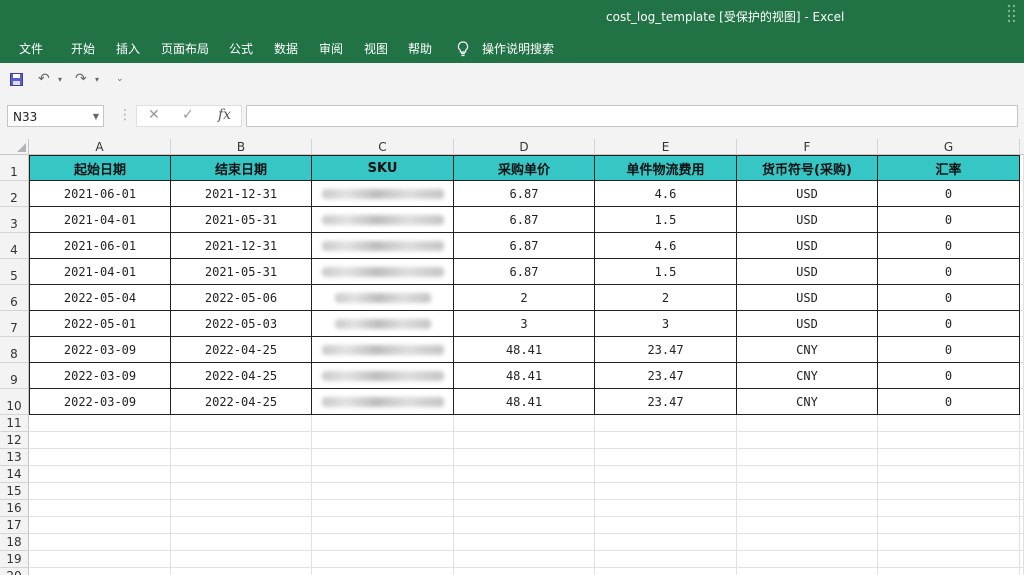 The height and width of the screenshot is (575, 1024). What do you see at coordinates (128, 48) in the screenshot?
I see `tab-insert: 插入` at bounding box center [128, 48].